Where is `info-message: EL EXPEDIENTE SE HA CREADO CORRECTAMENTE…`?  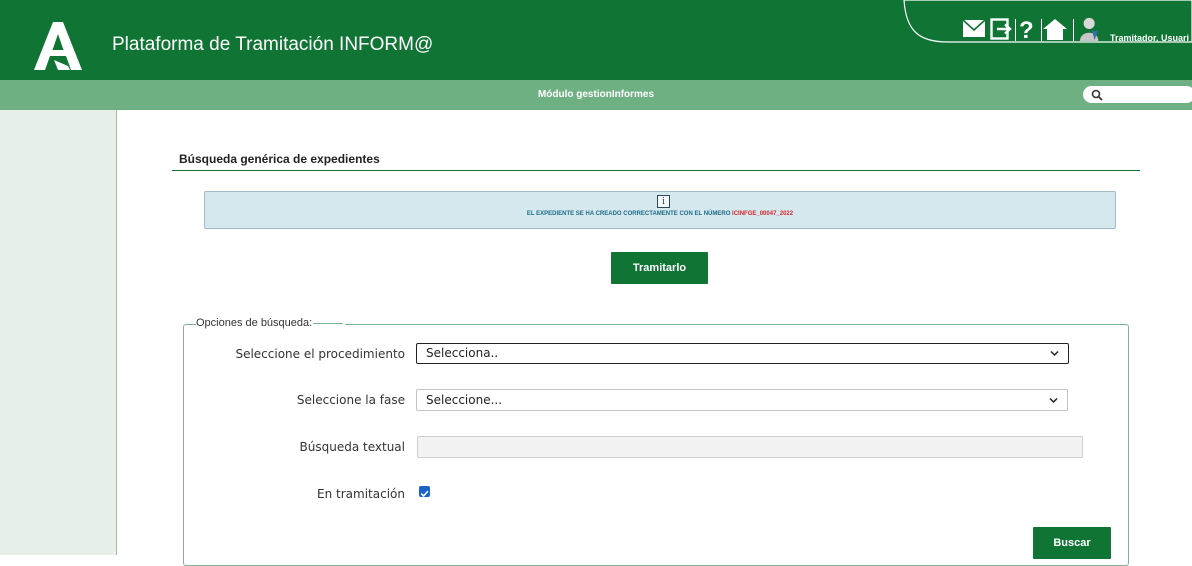 info-message: EL EXPEDIENTE SE HA CREADO CORRECTAMENTE… is located at coordinates (660, 214).